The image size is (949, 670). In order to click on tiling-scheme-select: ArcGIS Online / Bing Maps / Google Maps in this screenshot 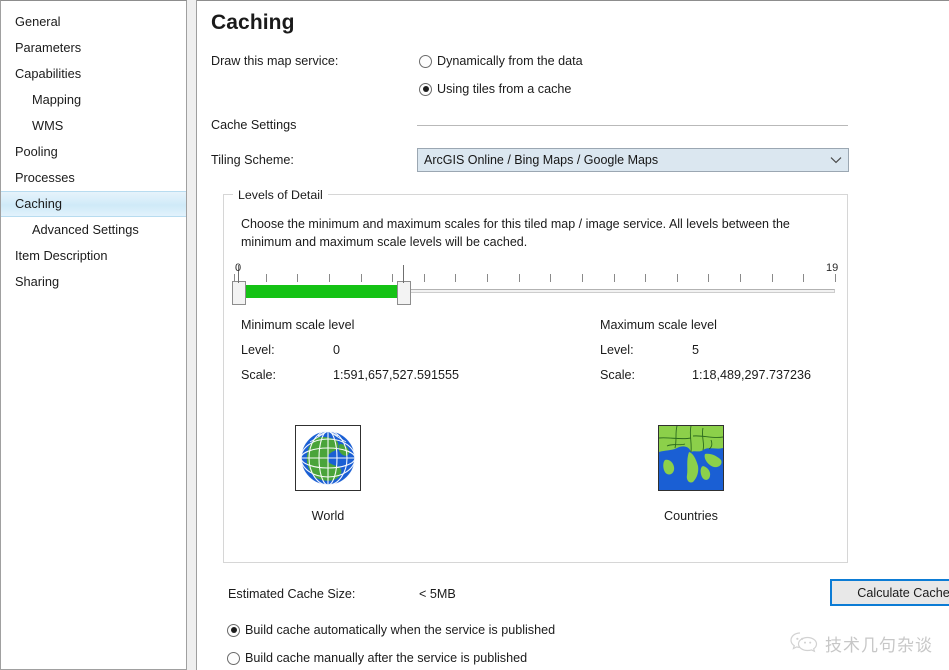, I will do `click(633, 160)`.